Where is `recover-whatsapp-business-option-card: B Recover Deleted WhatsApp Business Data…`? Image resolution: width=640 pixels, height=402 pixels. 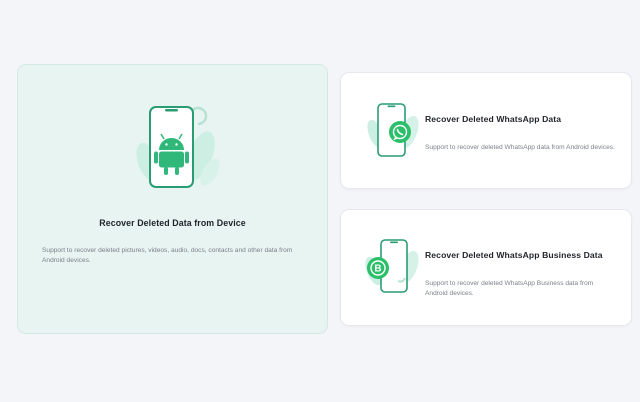
recover-whatsapp-business-option-card: B Recover Deleted WhatsApp Business Data… is located at coordinates (486, 267).